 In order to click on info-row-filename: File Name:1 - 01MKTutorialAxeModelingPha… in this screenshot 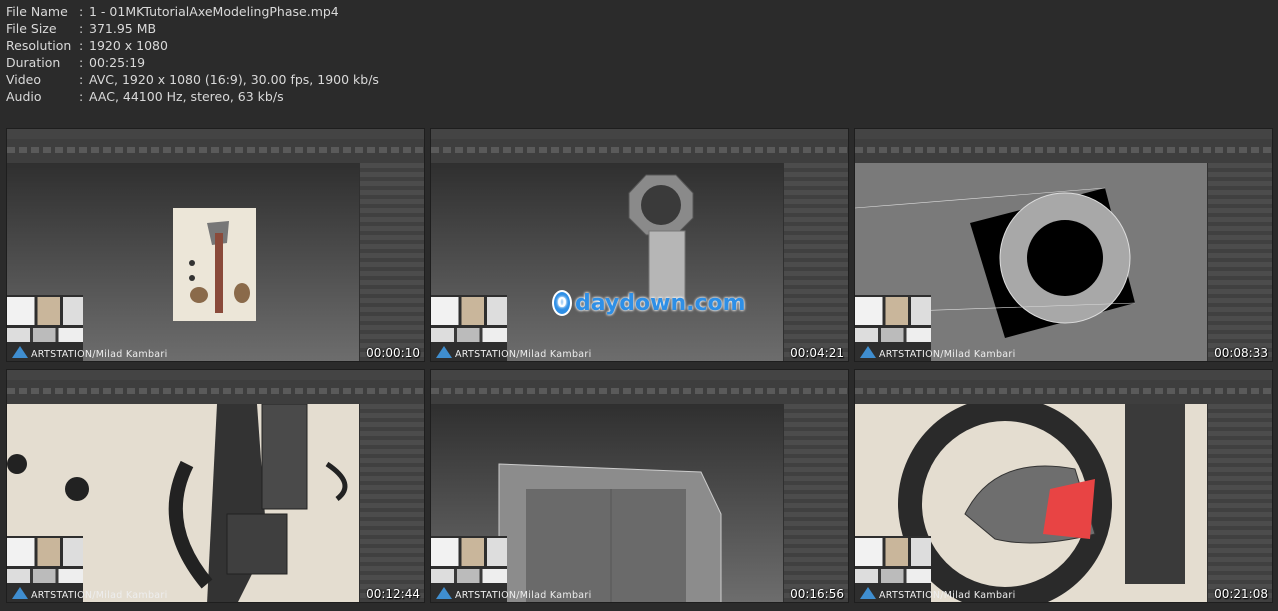, I will do `click(172, 11)`.